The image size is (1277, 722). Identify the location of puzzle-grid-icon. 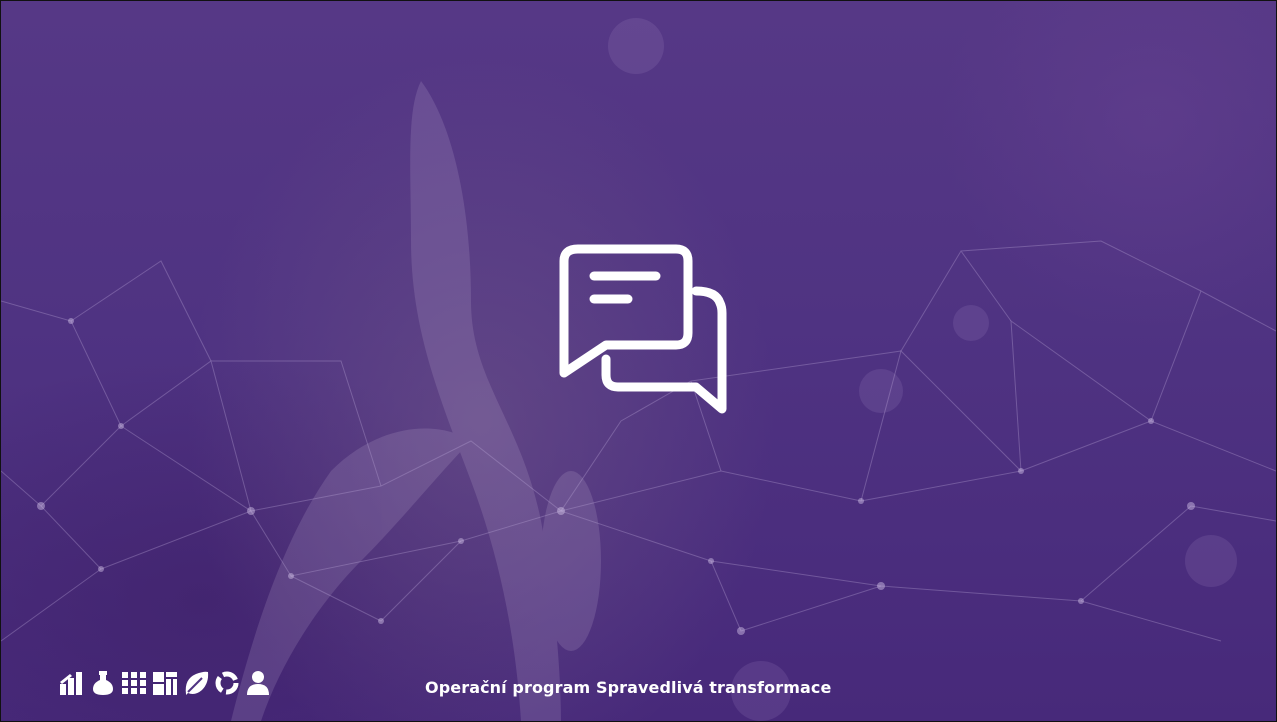
(165, 683).